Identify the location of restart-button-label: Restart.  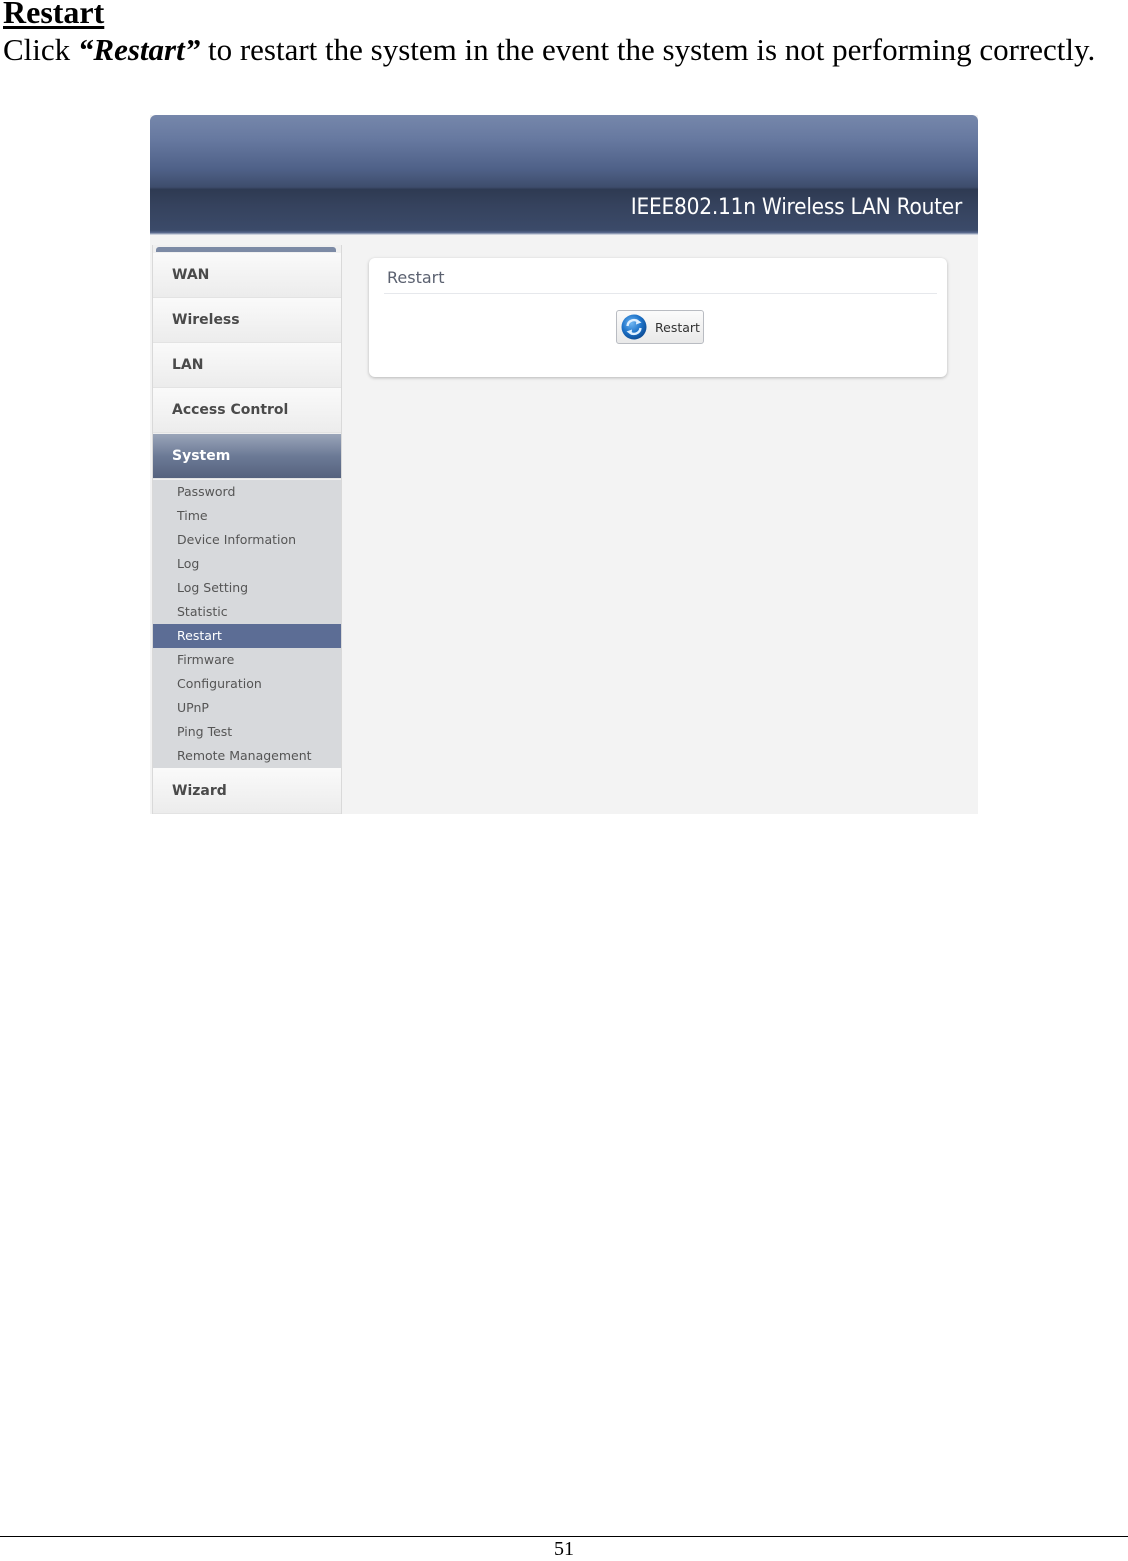
(677, 327).